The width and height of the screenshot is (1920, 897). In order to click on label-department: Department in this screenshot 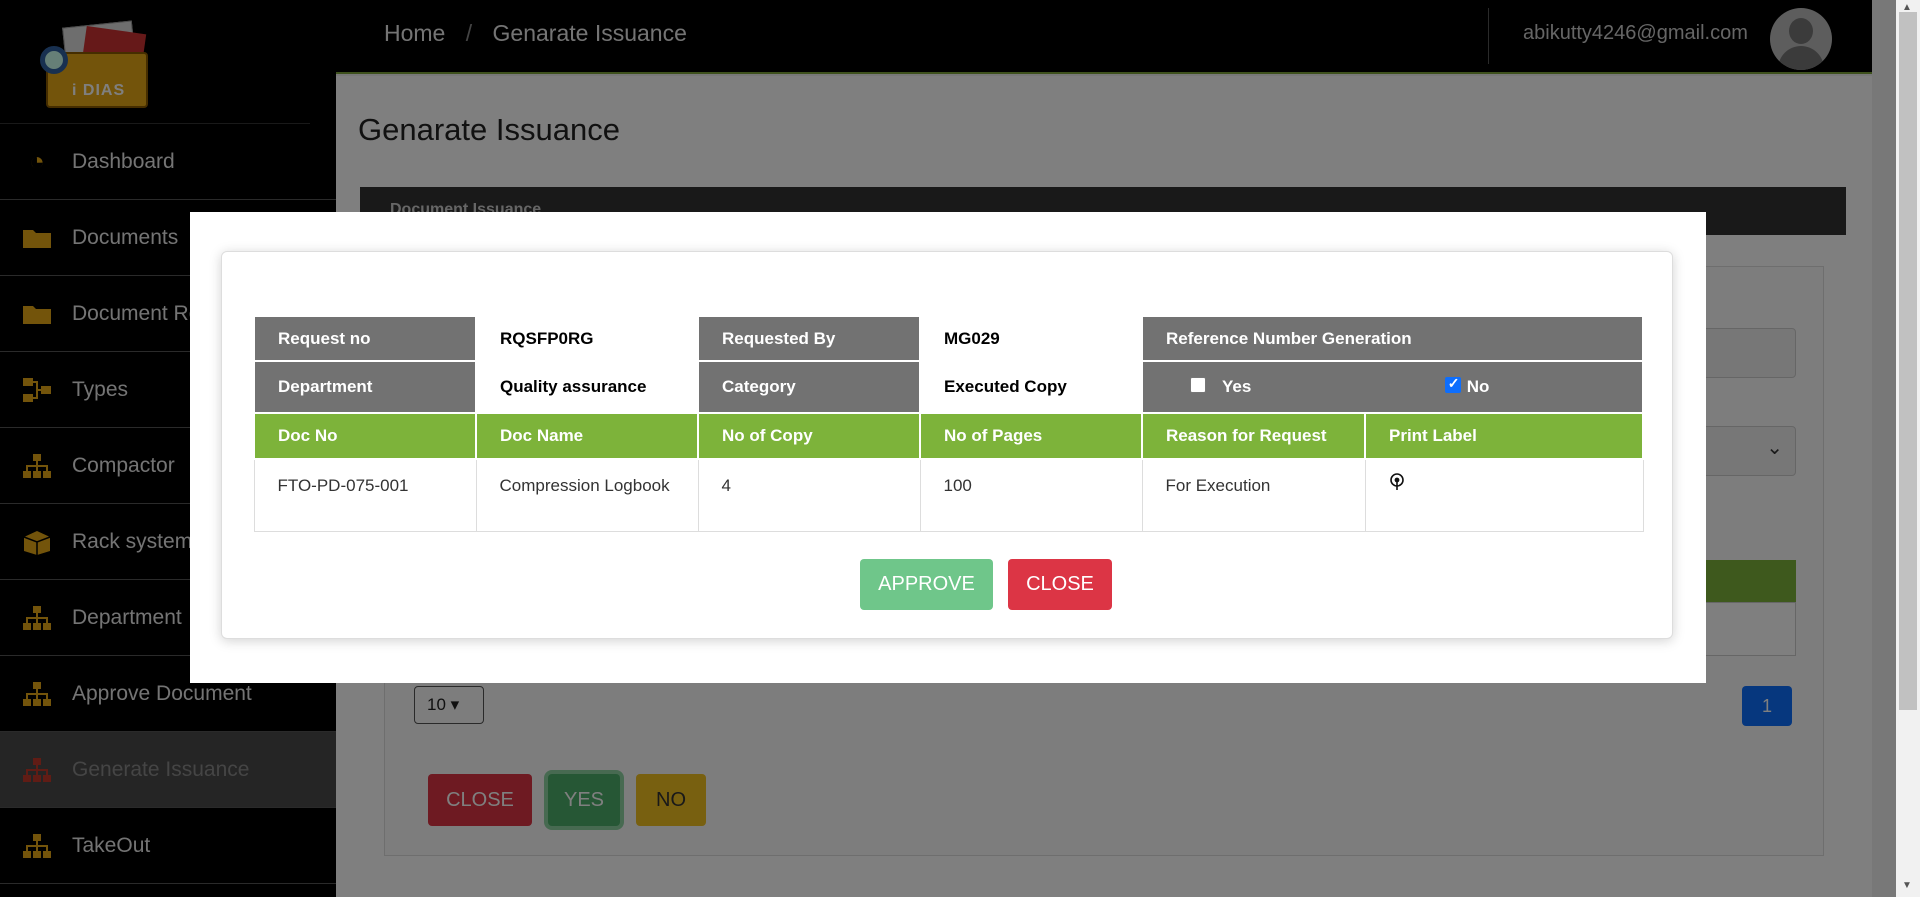, I will do `click(365, 387)`.